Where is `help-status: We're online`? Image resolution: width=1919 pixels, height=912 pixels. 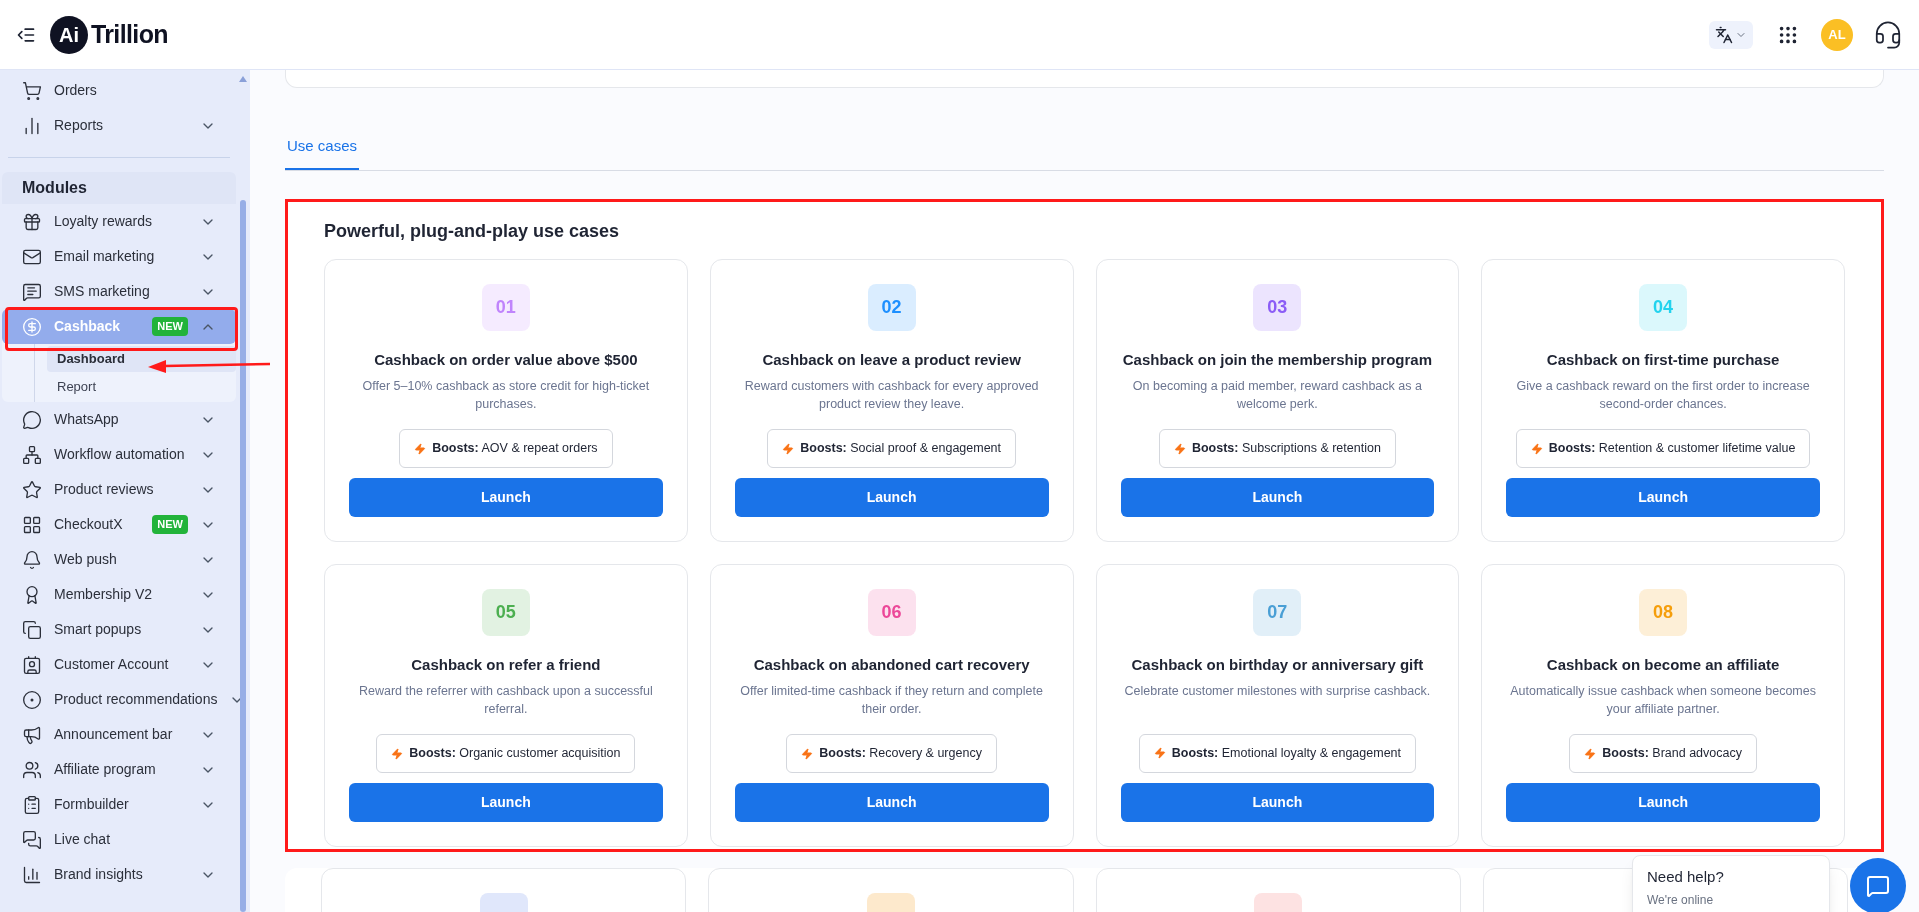
help-status: We're online is located at coordinates (1681, 900).